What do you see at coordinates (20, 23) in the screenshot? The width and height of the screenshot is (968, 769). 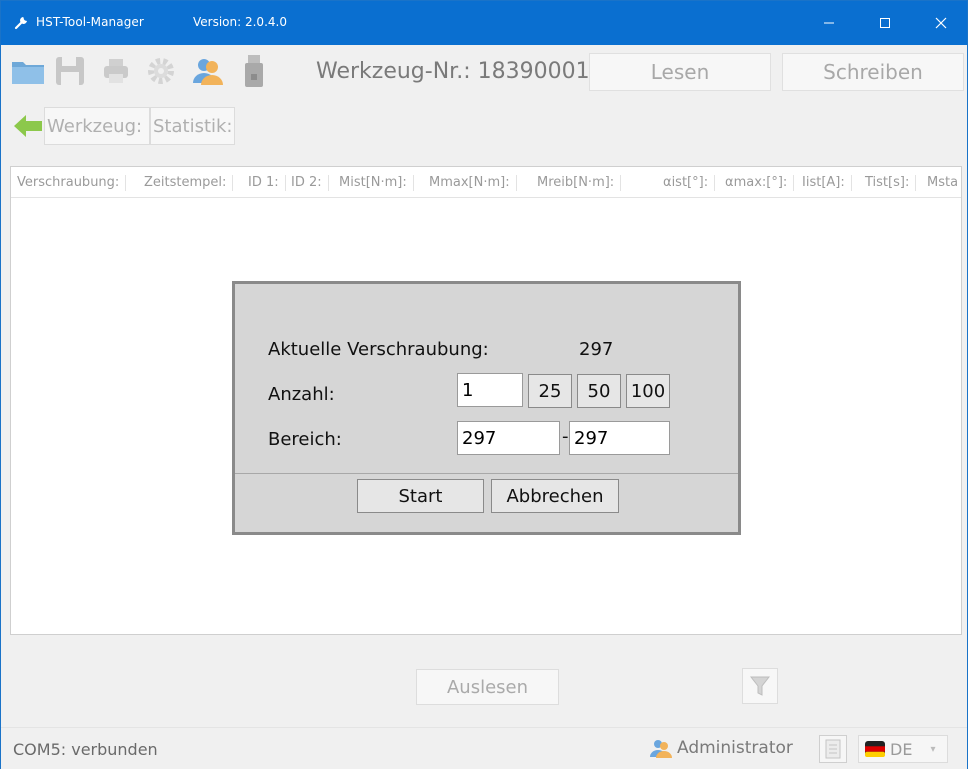 I see `wrench-icon` at bounding box center [20, 23].